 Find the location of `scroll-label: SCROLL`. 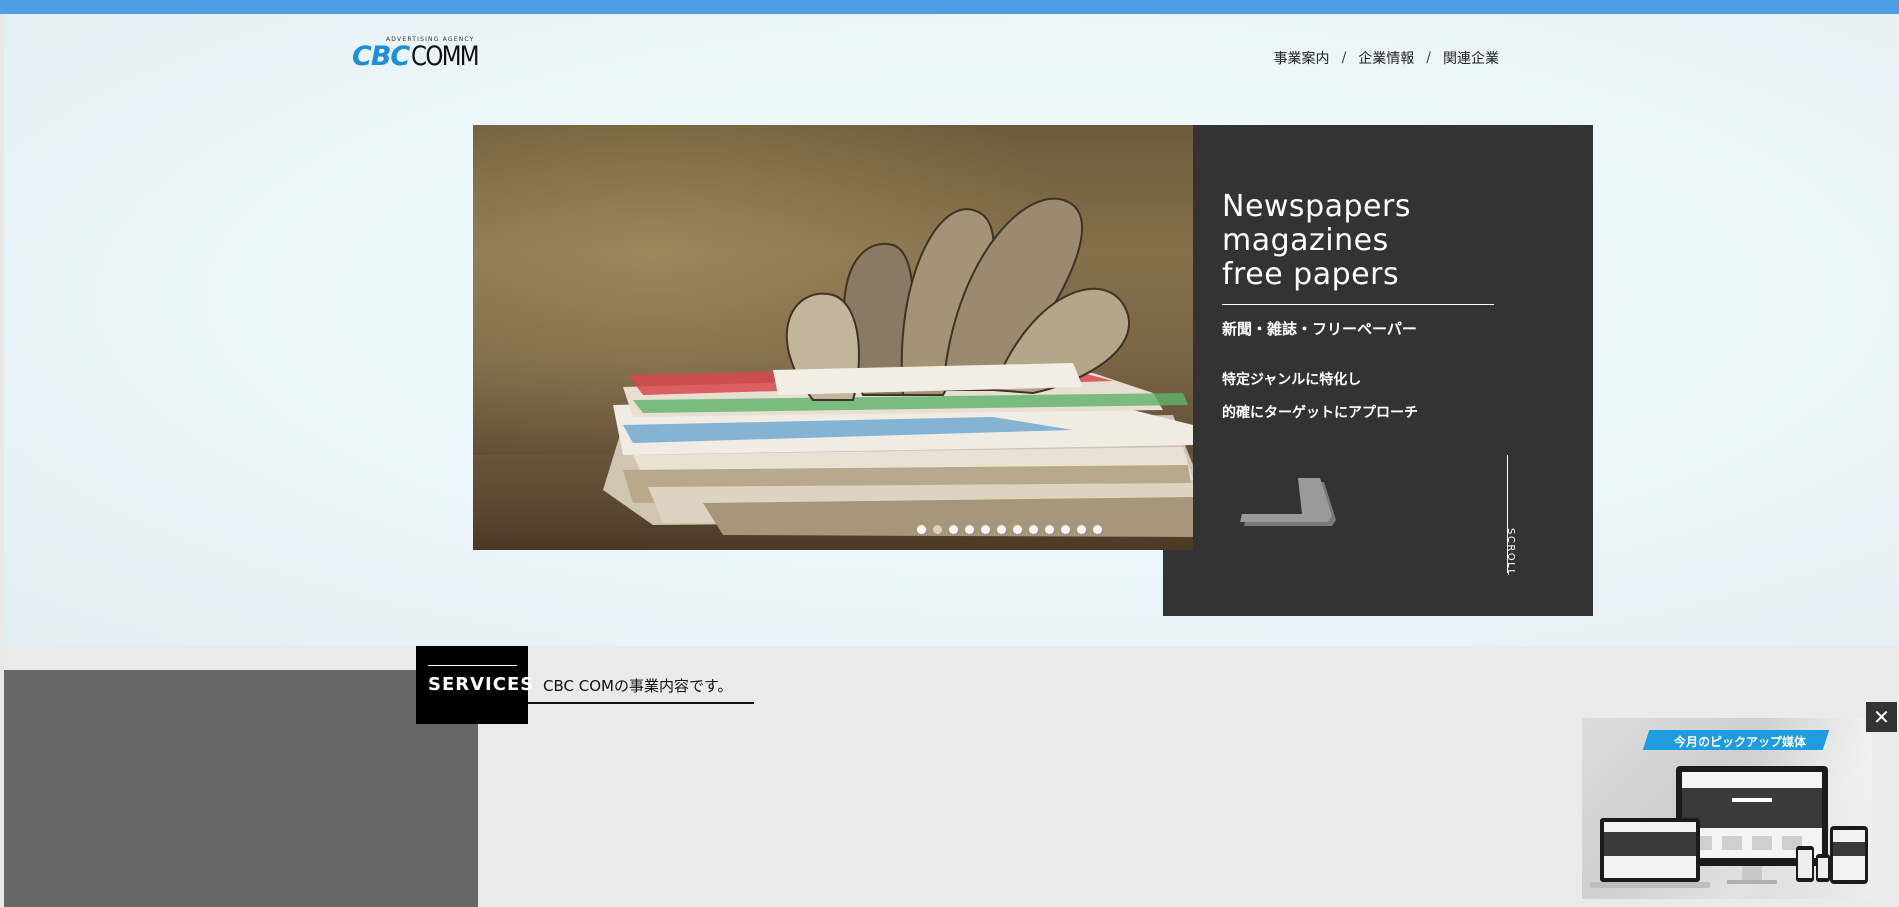

scroll-label: SCROLL is located at coordinates (1510, 552).